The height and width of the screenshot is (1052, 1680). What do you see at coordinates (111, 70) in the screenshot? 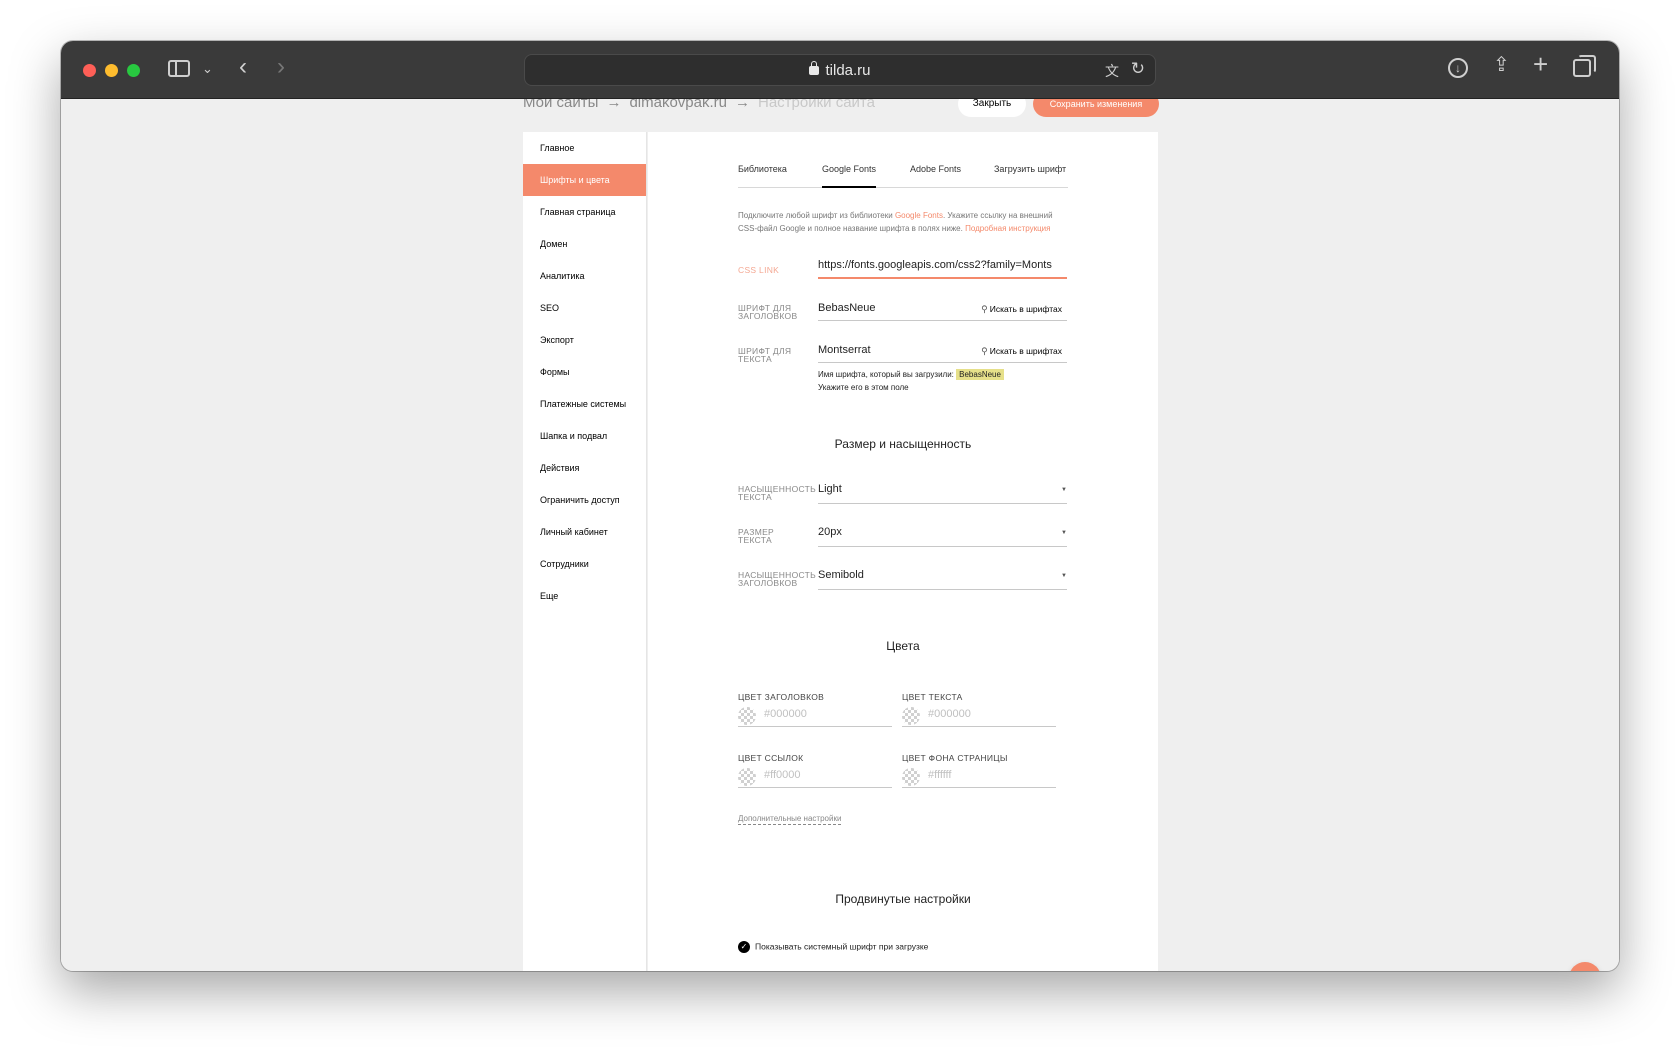
I see `minimize-window-button` at bounding box center [111, 70].